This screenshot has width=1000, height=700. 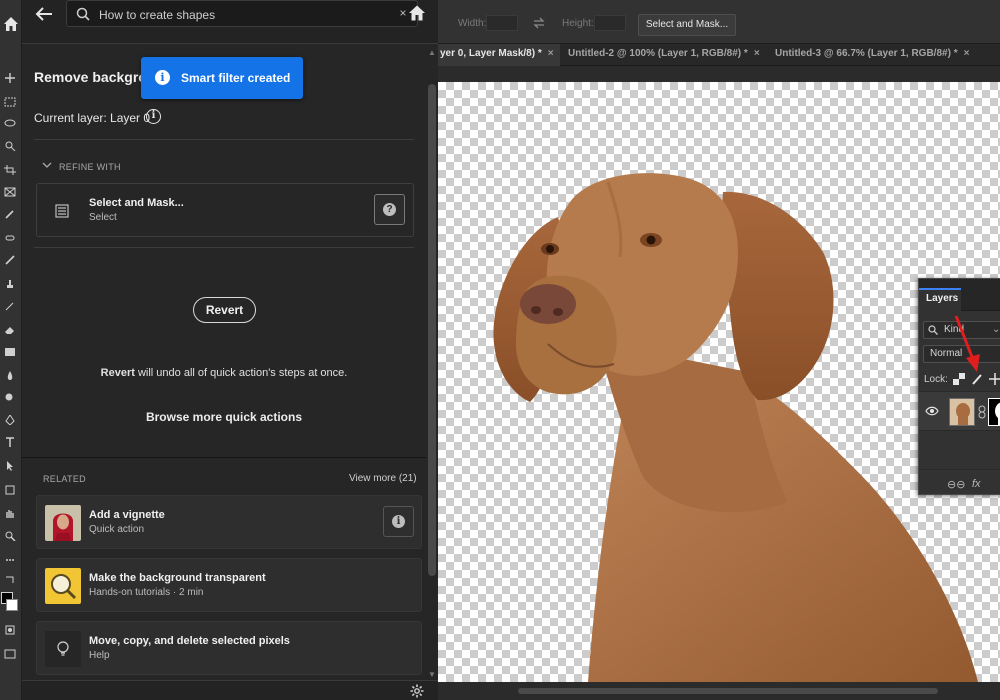 What do you see at coordinates (236, 78) in the screenshot?
I see `toast-message: Smart filter created` at bounding box center [236, 78].